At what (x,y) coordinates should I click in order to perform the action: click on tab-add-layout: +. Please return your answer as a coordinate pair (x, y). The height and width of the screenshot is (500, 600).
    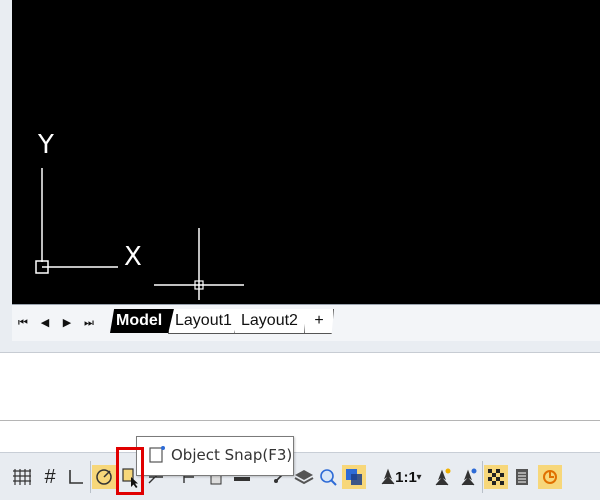
    Looking at the image, I should click on (319, 321).